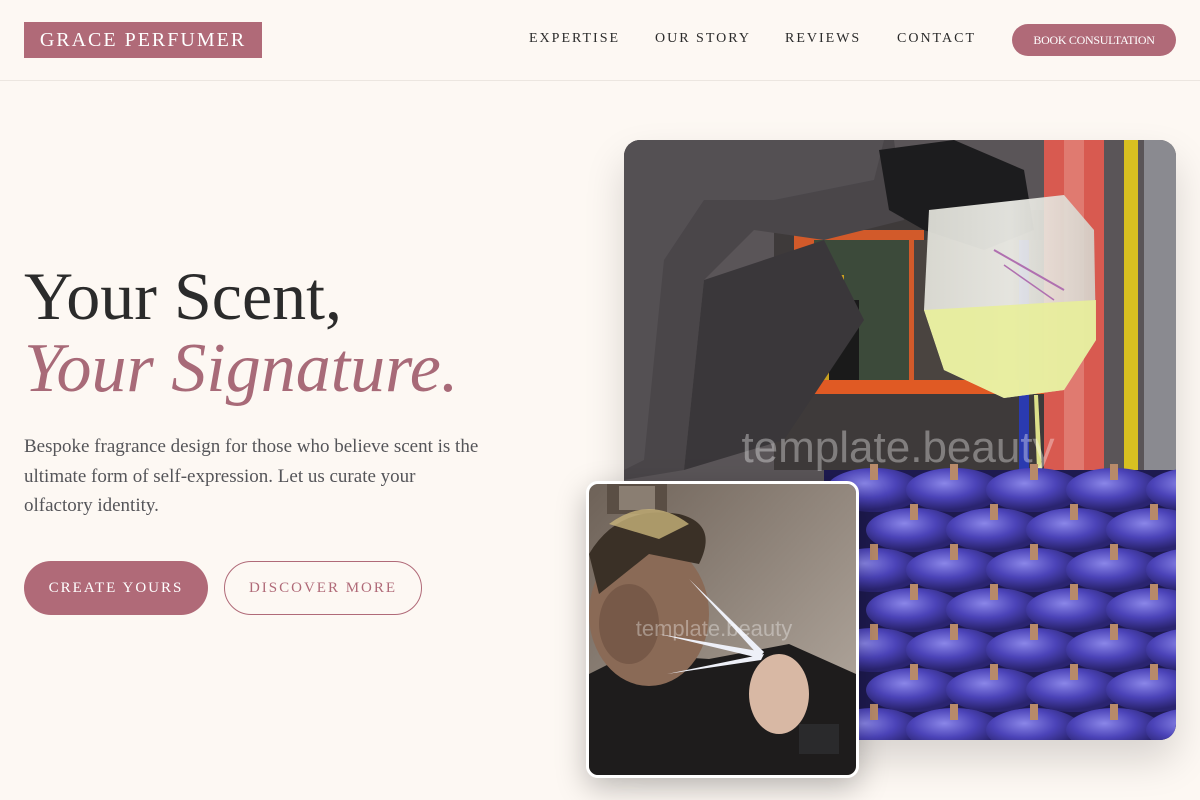 The height and width of the screenshot is (800, 1200). I want to click on nav-contact: CONTACT, so click(936, 39).